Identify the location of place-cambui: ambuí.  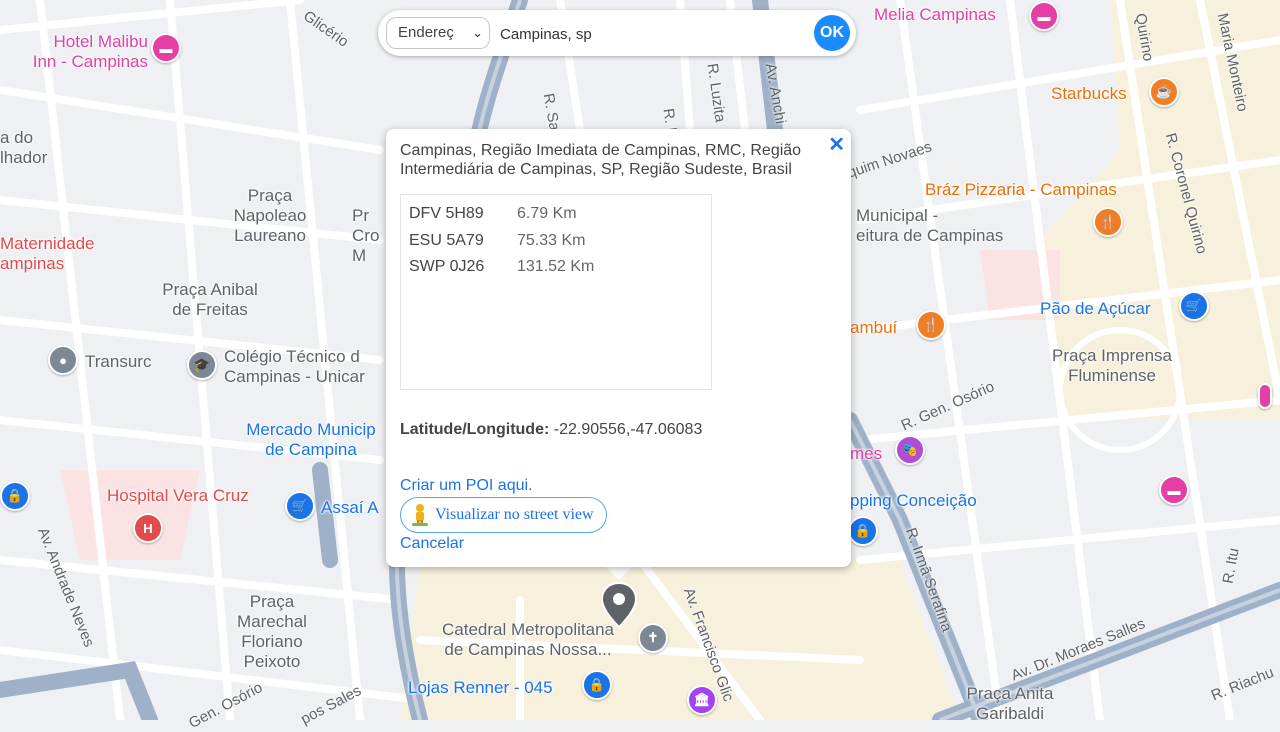
(873, 328).